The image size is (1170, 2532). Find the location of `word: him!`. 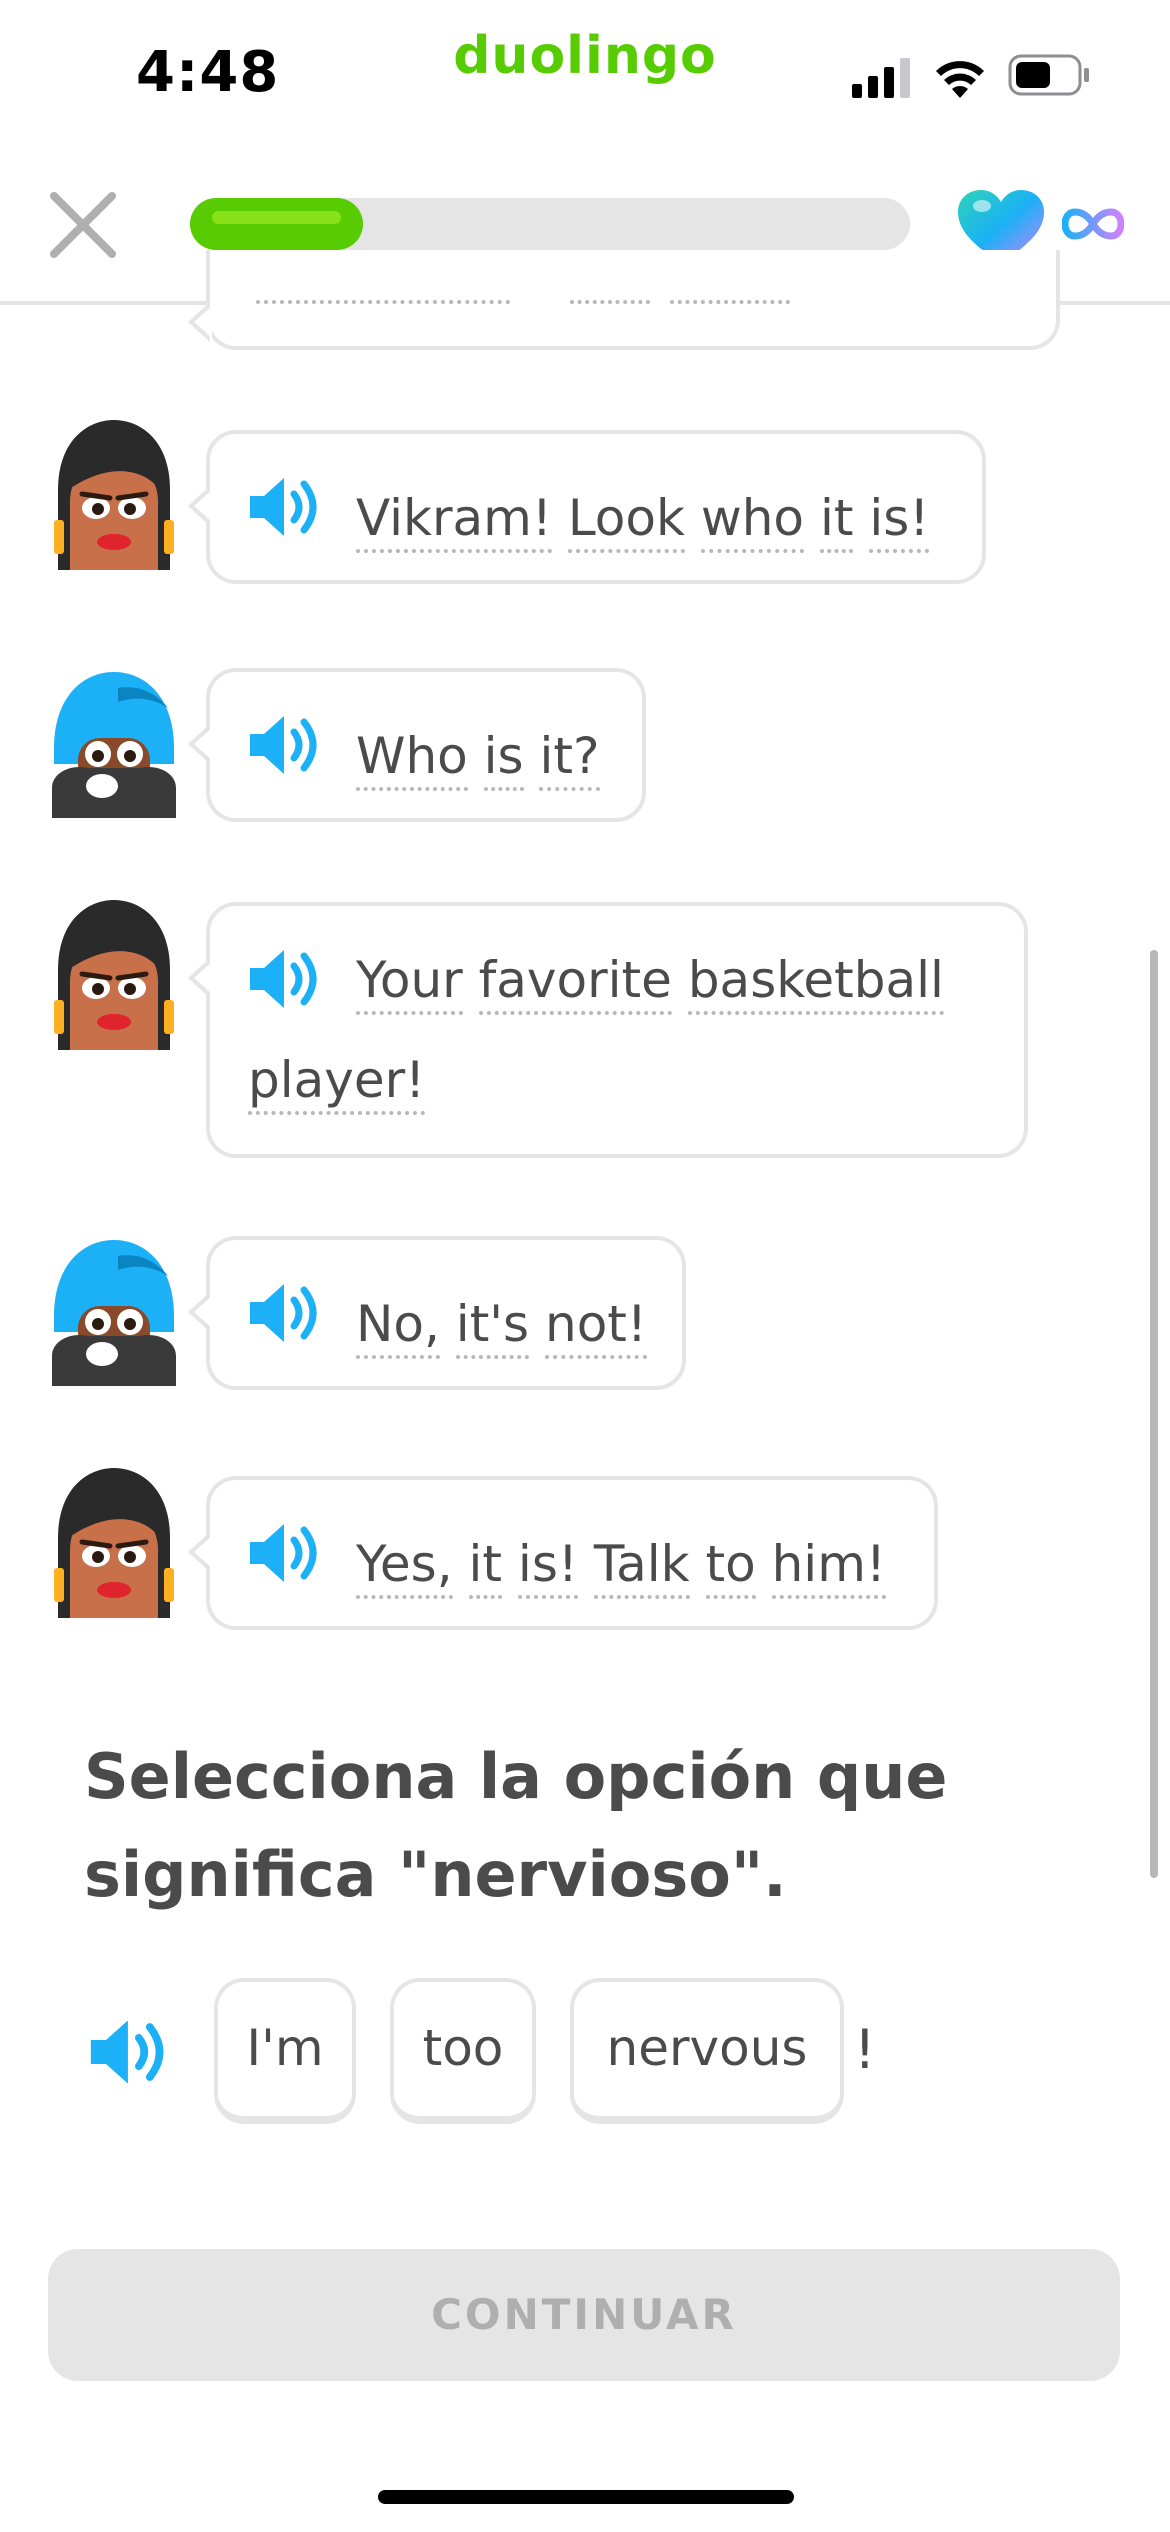

word: him! is located at coordinates (828, 1567).